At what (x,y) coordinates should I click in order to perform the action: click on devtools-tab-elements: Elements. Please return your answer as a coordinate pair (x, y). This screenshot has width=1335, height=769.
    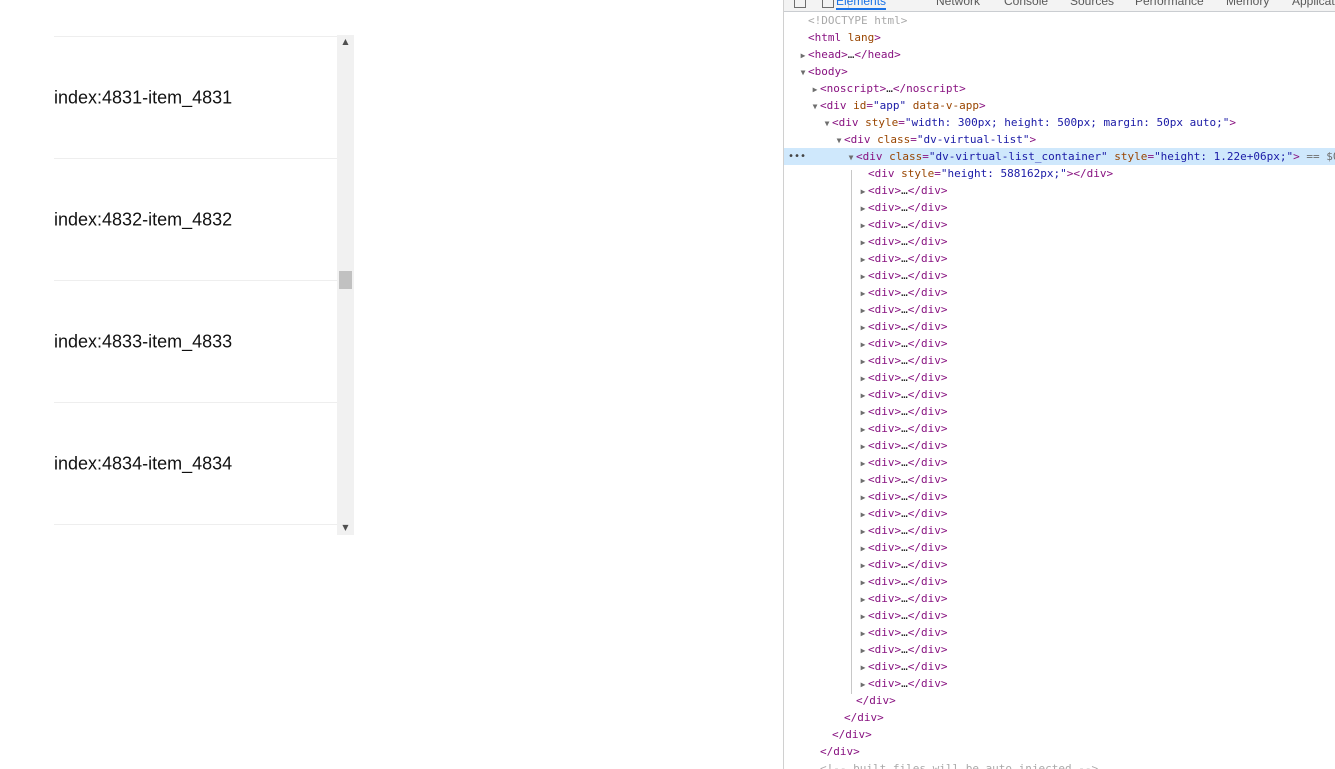
    Looking at the image, I should click on (861, 5).